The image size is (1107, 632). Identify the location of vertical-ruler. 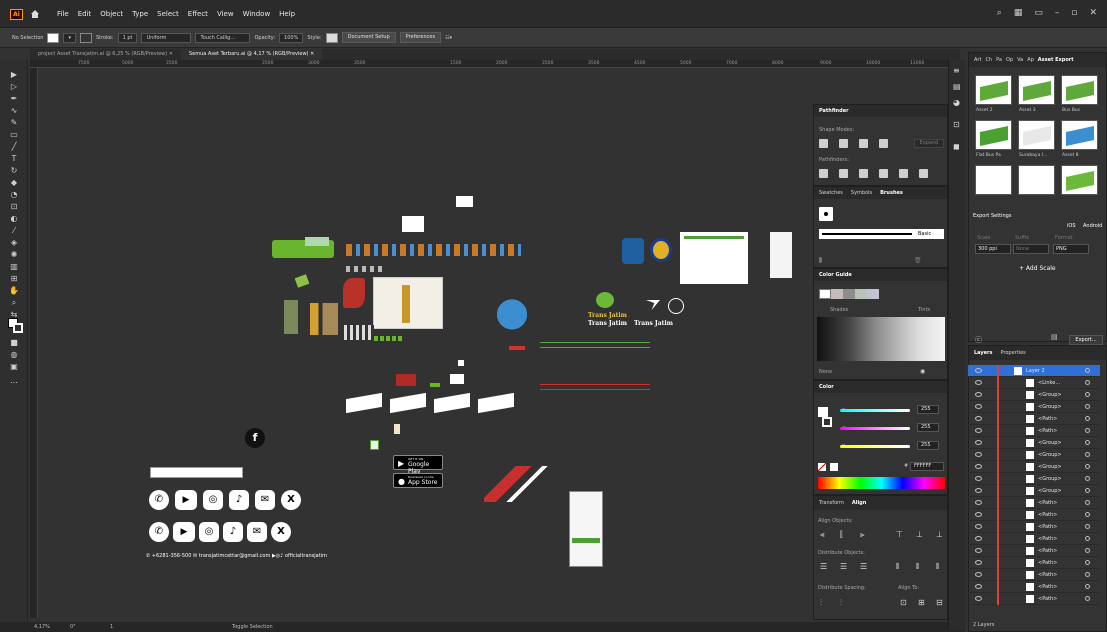
(34, 343).